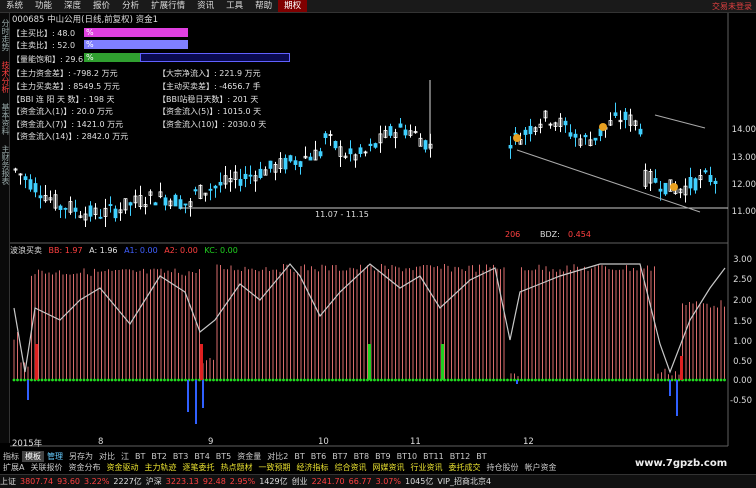 This screenshot has width=756, height=488. I want to click on tab2-related: 关联报价, so click(46, 467).